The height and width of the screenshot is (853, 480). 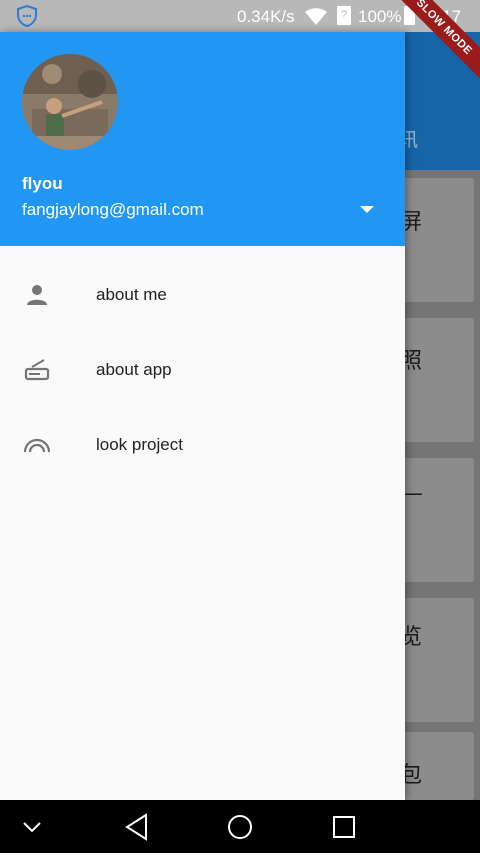 I want to click on router-icon, so click(x=37, y=370).